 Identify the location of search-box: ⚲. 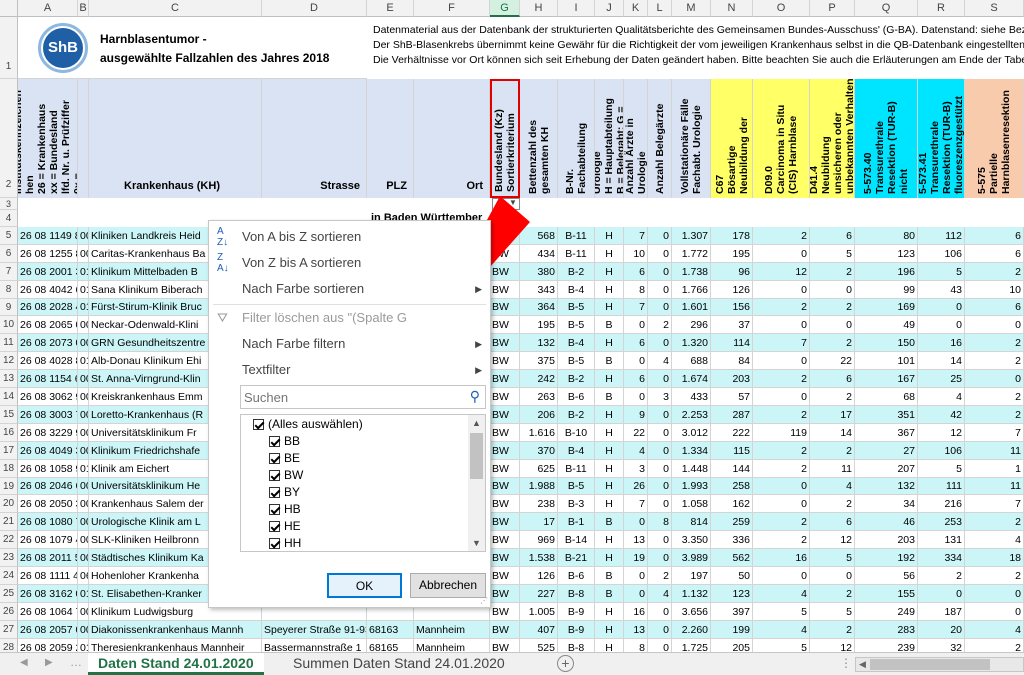
(363, 397).